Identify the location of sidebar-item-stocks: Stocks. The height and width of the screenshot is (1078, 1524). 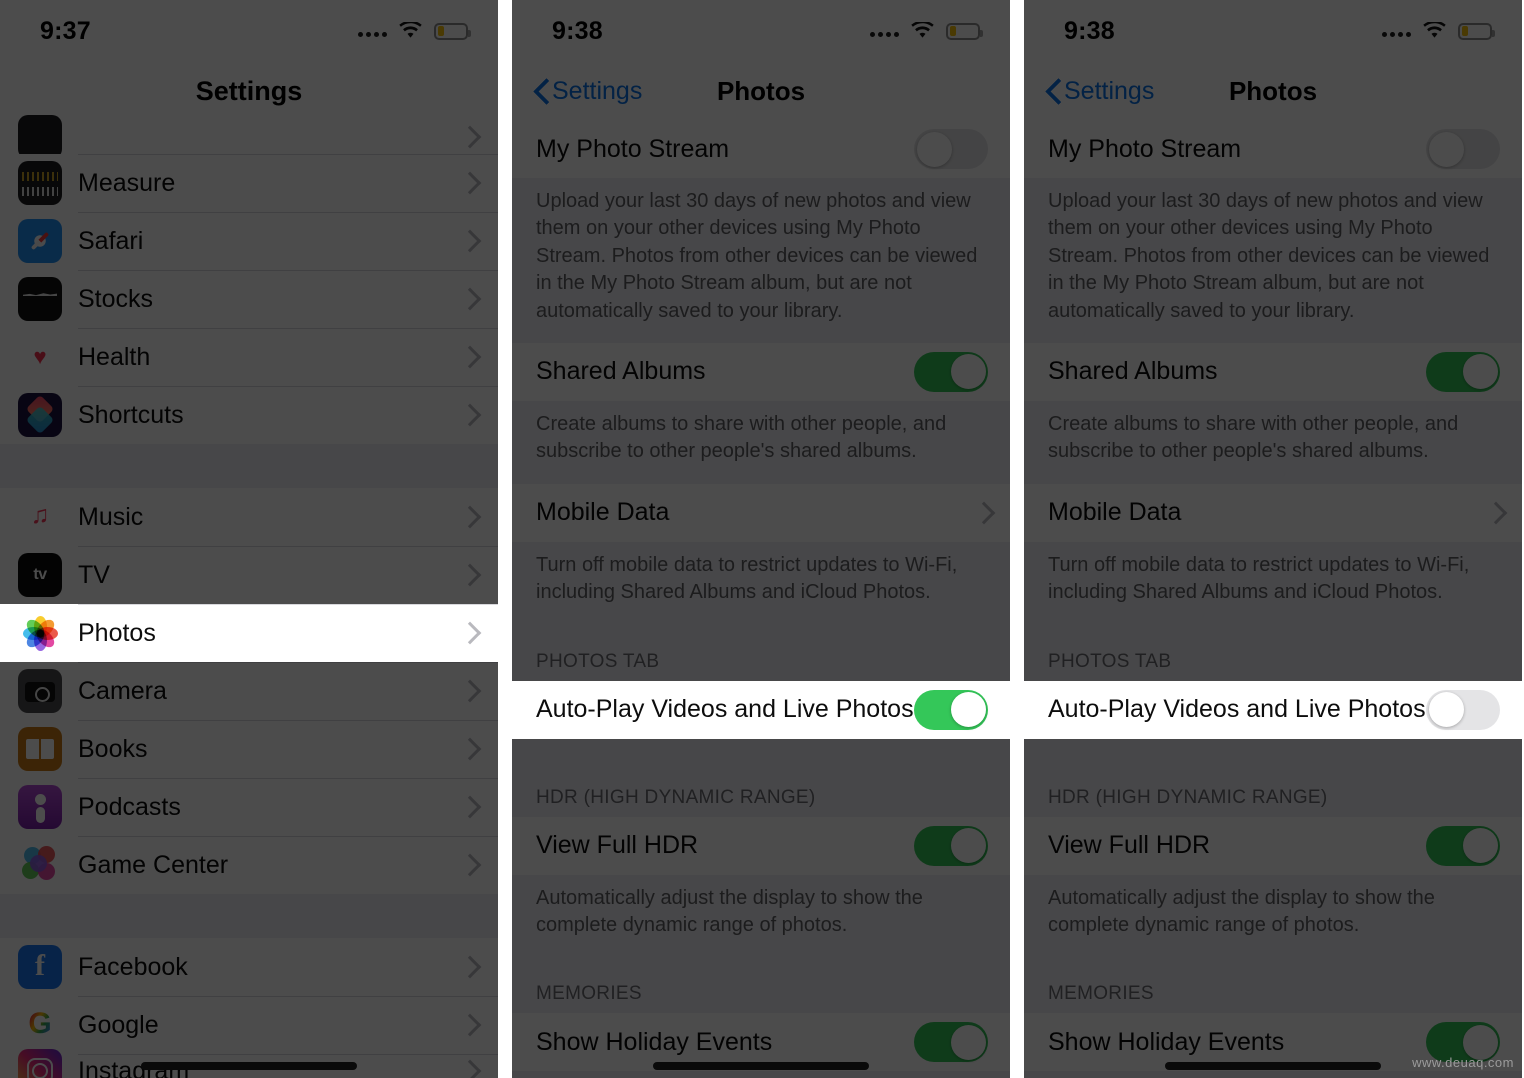
(249, 299).